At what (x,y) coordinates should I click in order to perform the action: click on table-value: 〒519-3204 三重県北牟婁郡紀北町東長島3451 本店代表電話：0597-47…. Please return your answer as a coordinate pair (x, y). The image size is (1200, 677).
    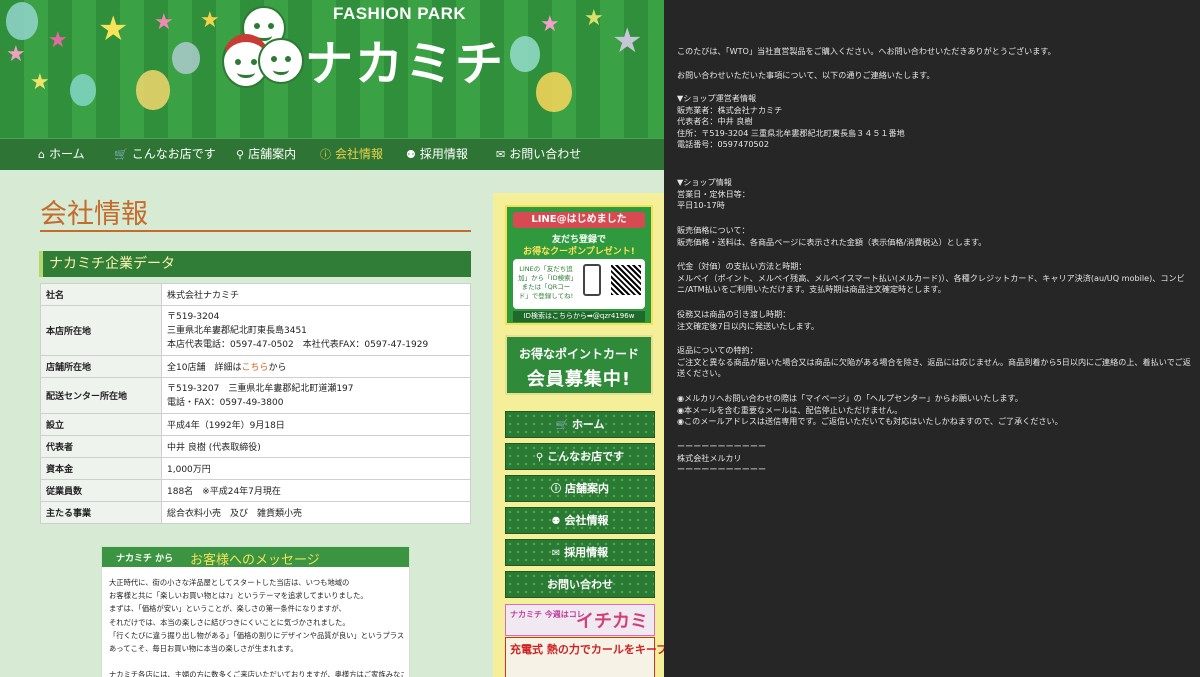
    Looking at the image, I should click on (316, 330).